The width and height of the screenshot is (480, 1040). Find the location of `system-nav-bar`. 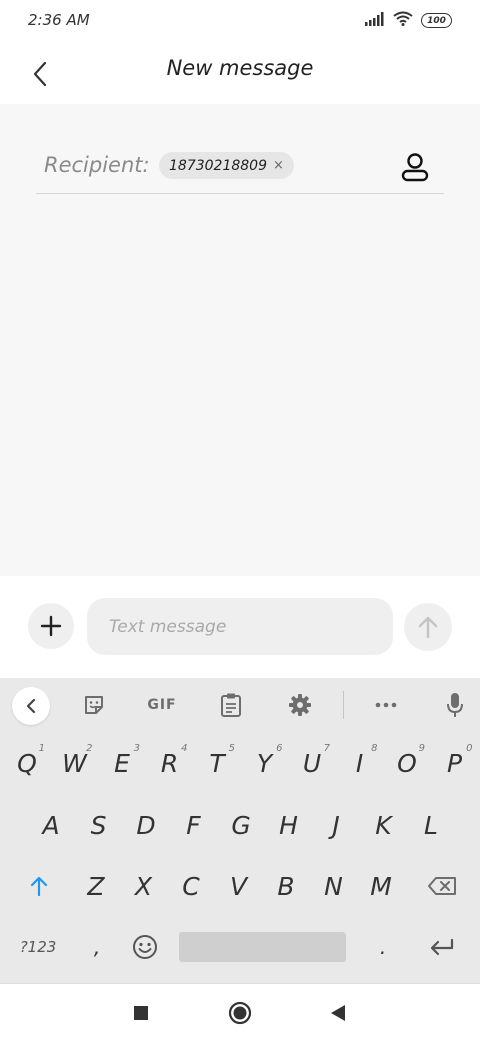

system-nav-bar is located at coordinates (240, 1011).